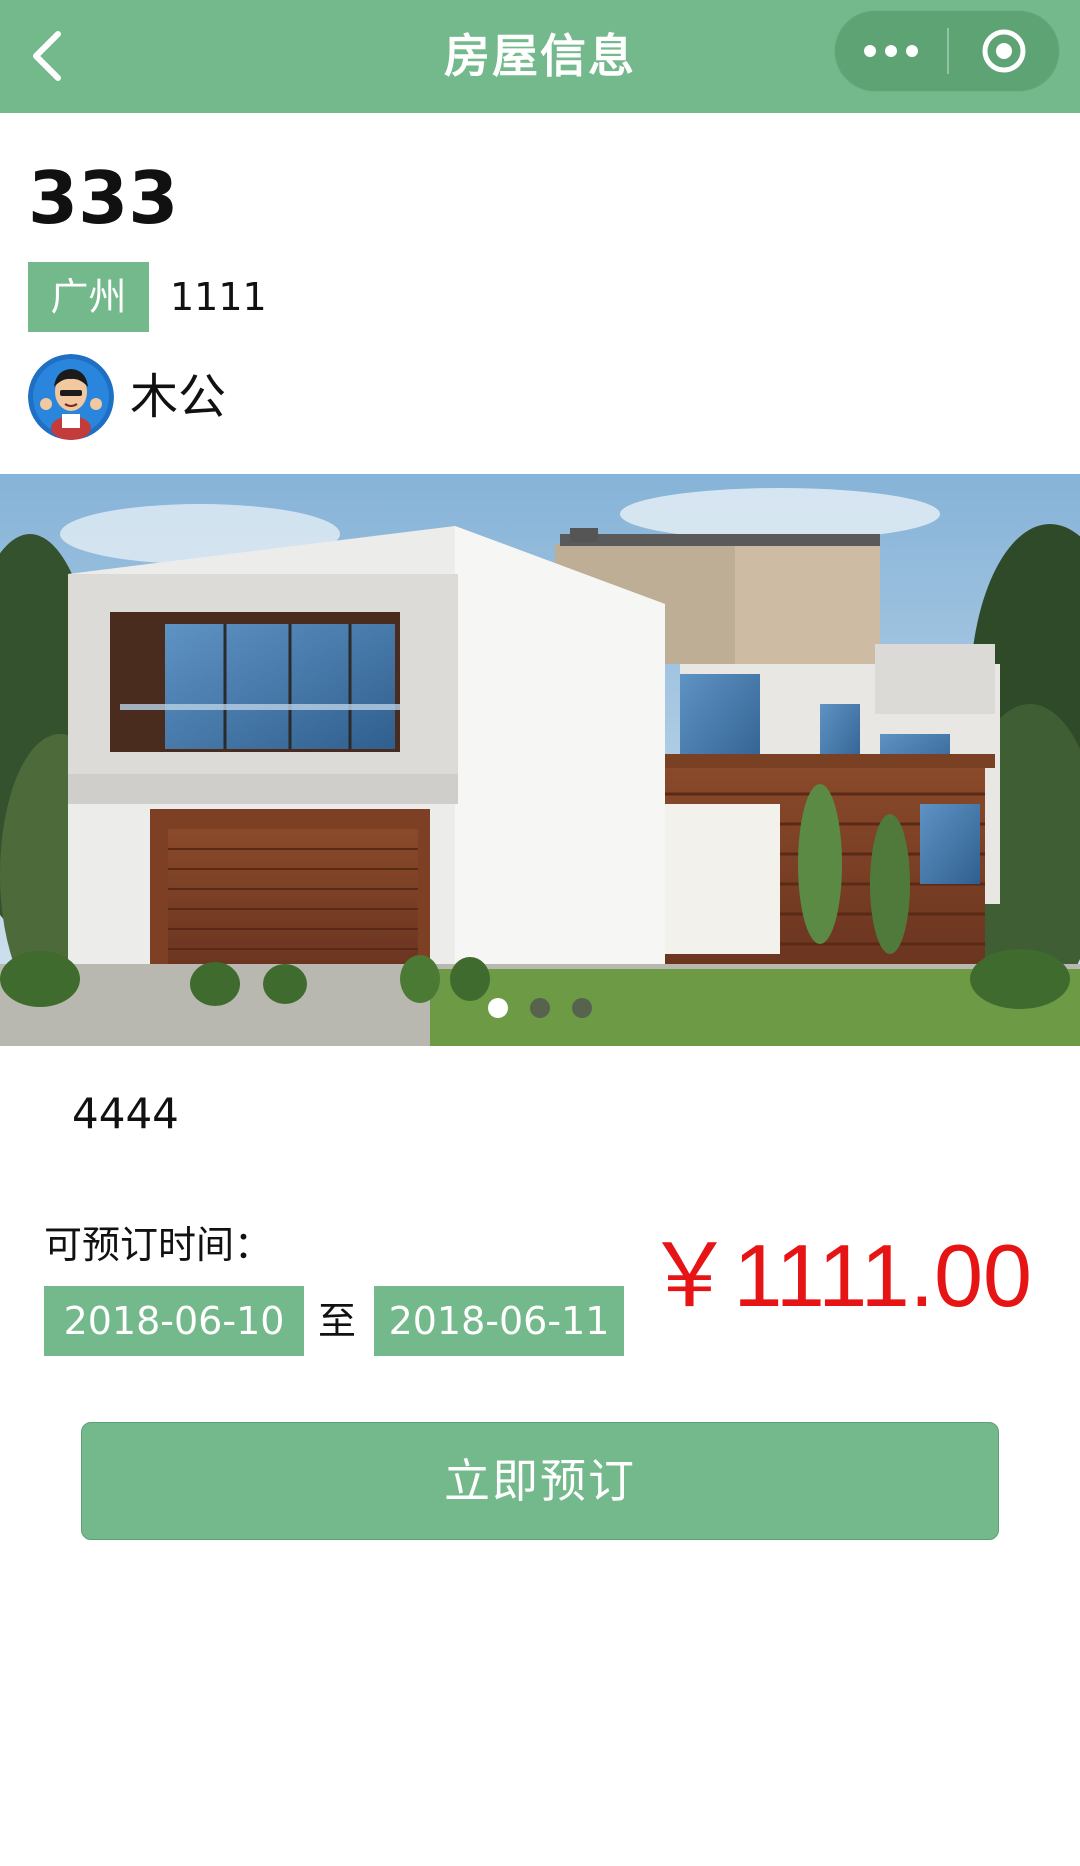 The height and width of the screenshot is (1866, 1080). Describe the element at coordinates (891, 51) in the screenshot. I see `more-button` at that location.